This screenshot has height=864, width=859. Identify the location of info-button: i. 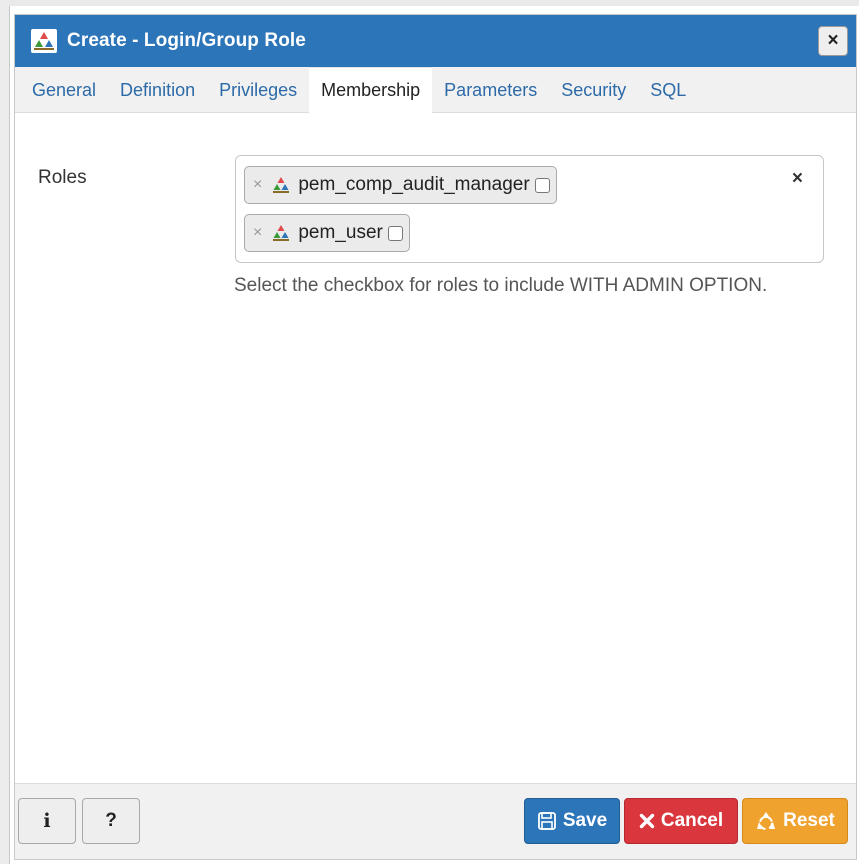
(47, 821).